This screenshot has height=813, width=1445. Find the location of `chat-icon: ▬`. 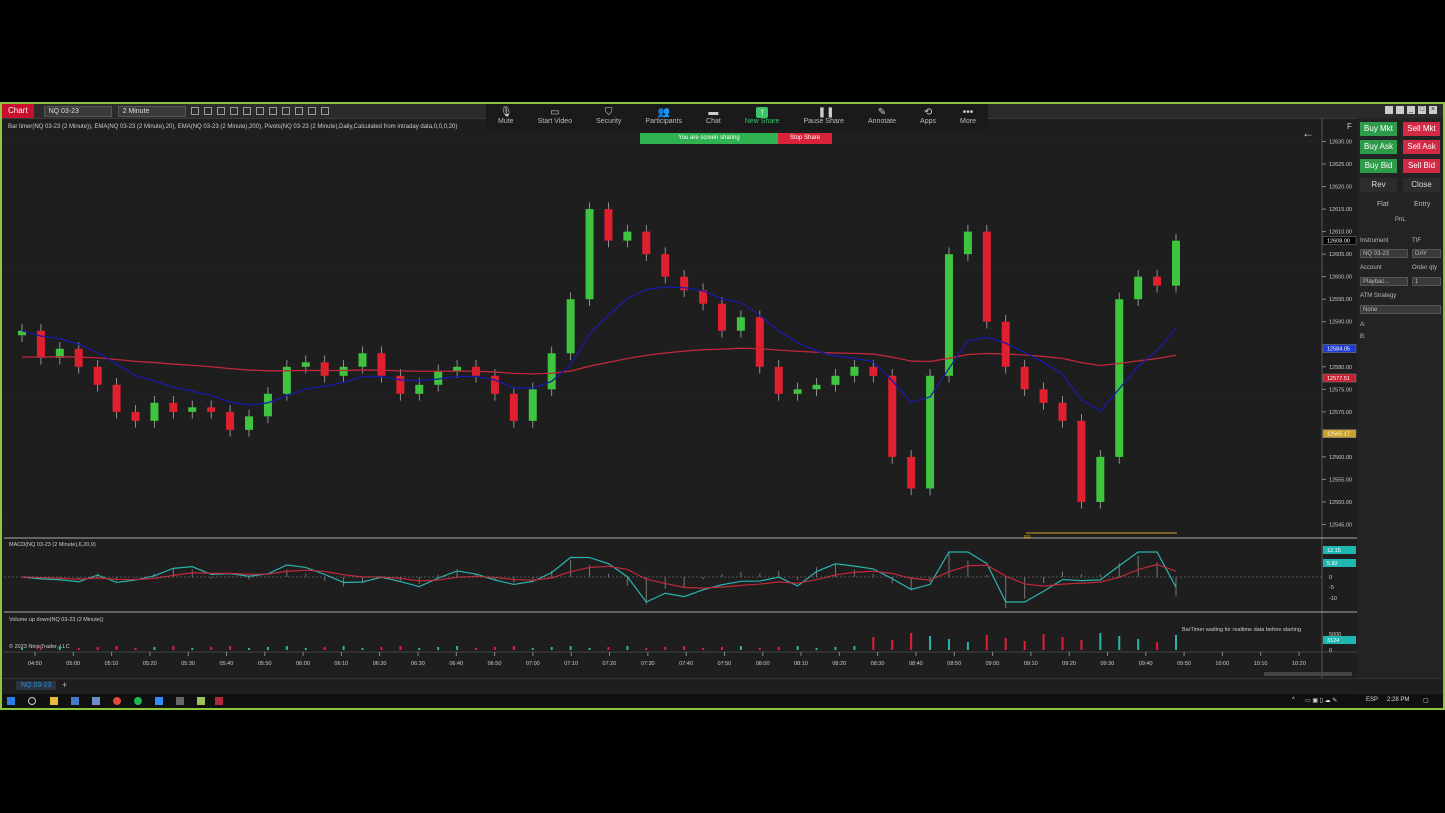

chat-icon: ▬ is located at coordinates (713, 112).